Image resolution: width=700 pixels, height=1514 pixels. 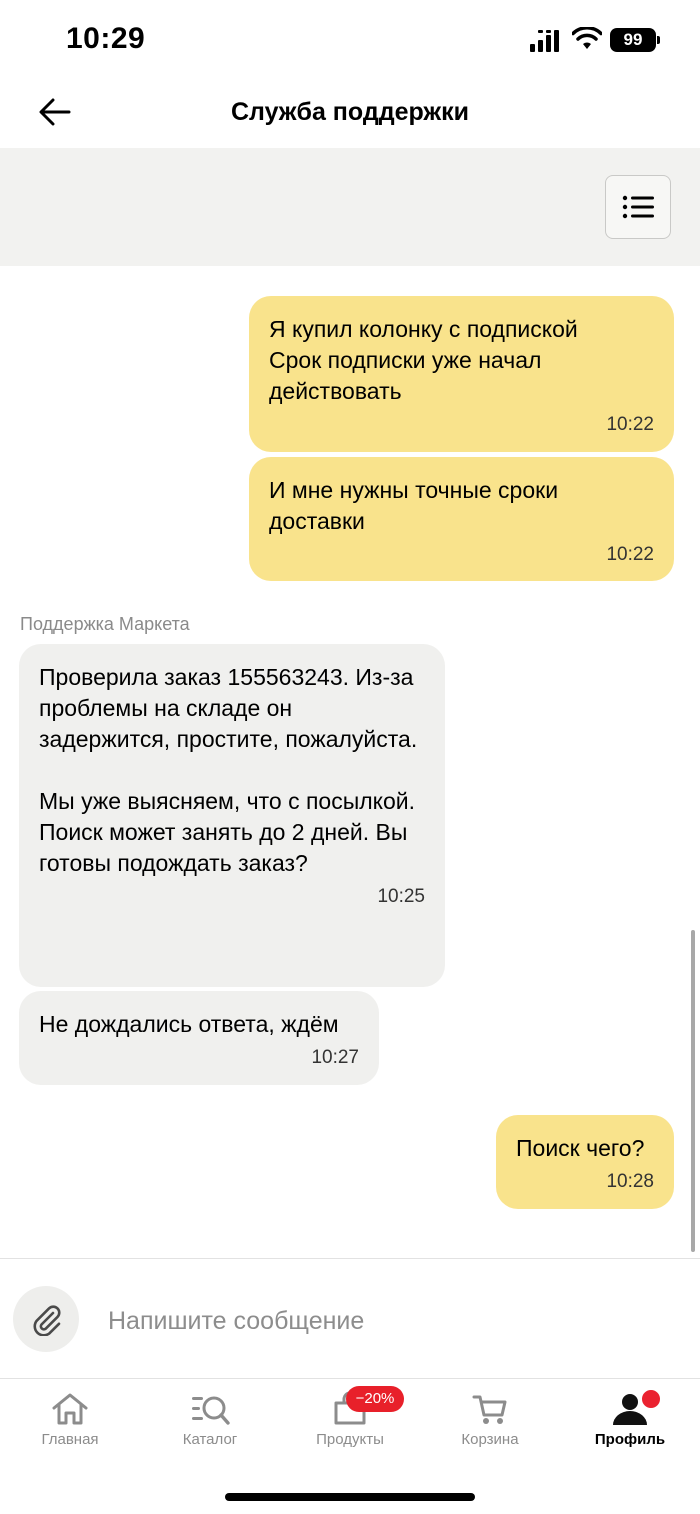 What do you see at coordinates (544, 41) in the screenshot?
I see `cellular-signal-icon` at bounding box center [544, 41].